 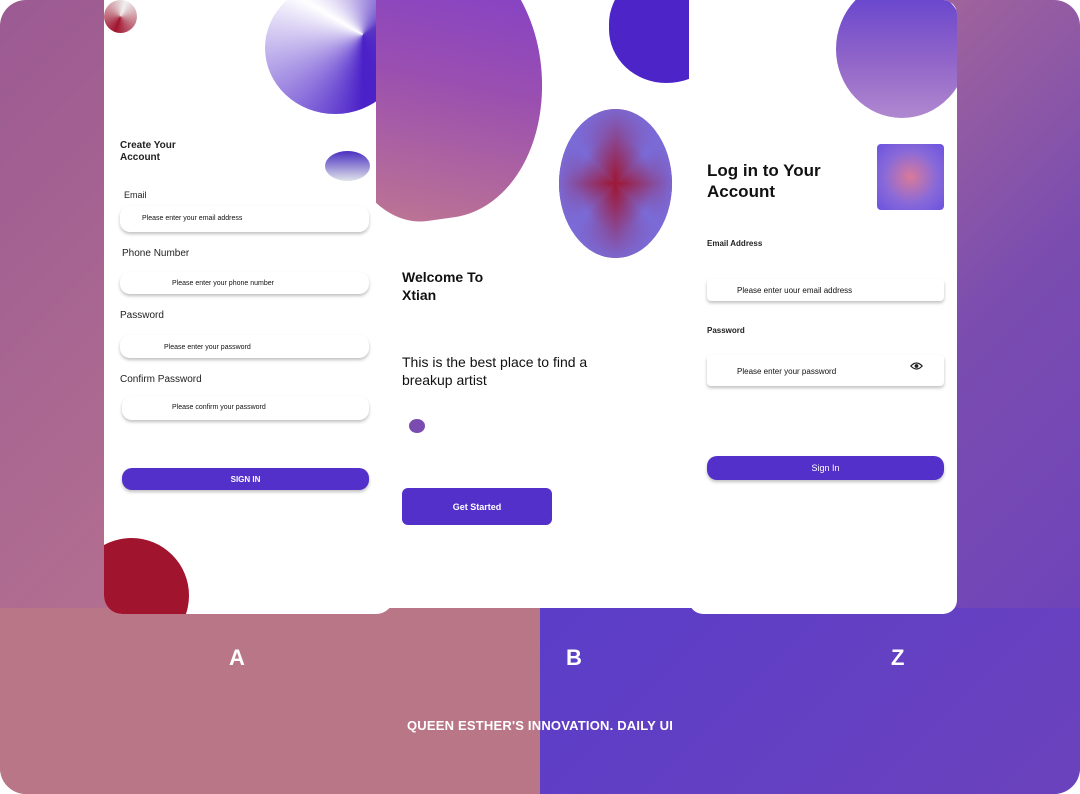 I want to click on decorative-ellipse-overlay, so click(x=615, y=183).